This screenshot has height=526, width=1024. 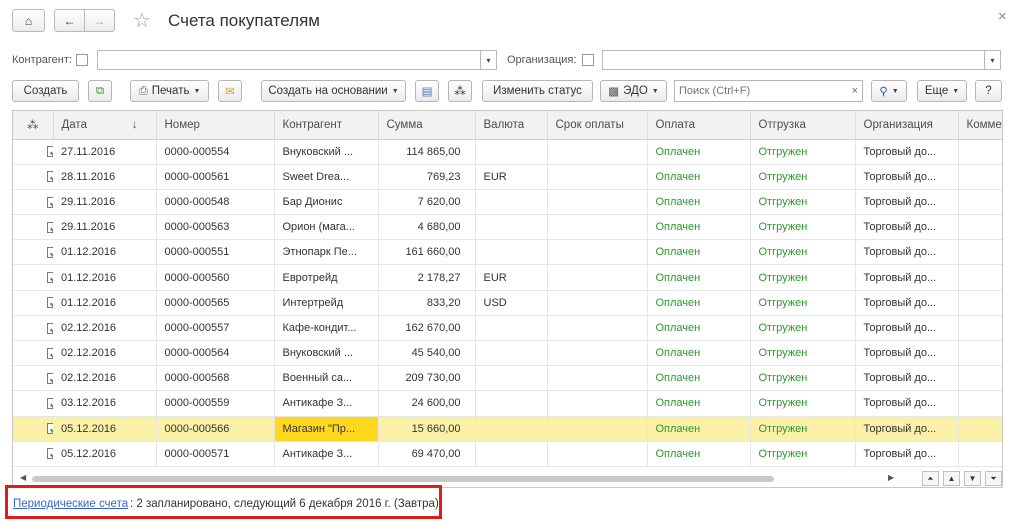 What do you see at coordinates (930, 478) in the screenshot?
I see `first-record-button: ⏶` at bounding box center [930, 478].